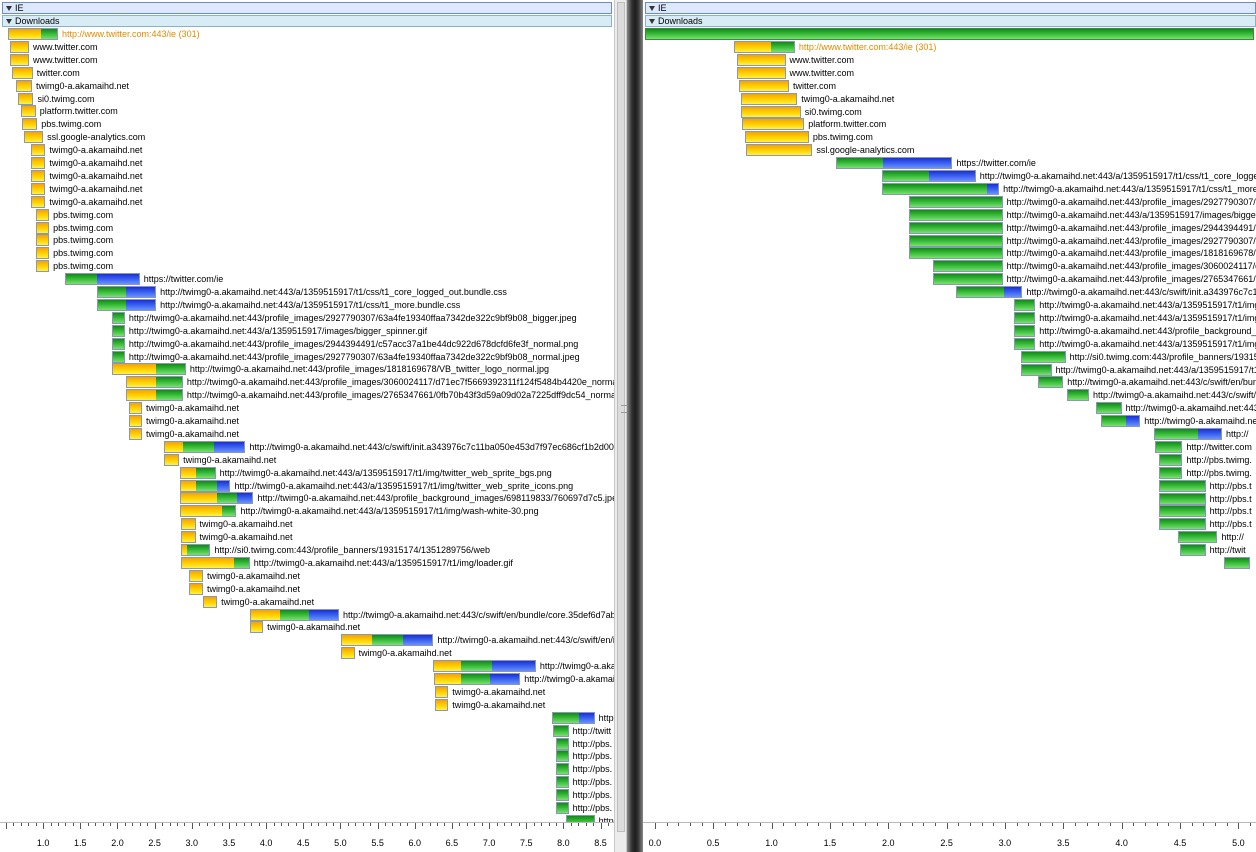  What do you see at coordinates (949, 563) in the screenshot?
I see `download-row` at bounding box center [949, 563].